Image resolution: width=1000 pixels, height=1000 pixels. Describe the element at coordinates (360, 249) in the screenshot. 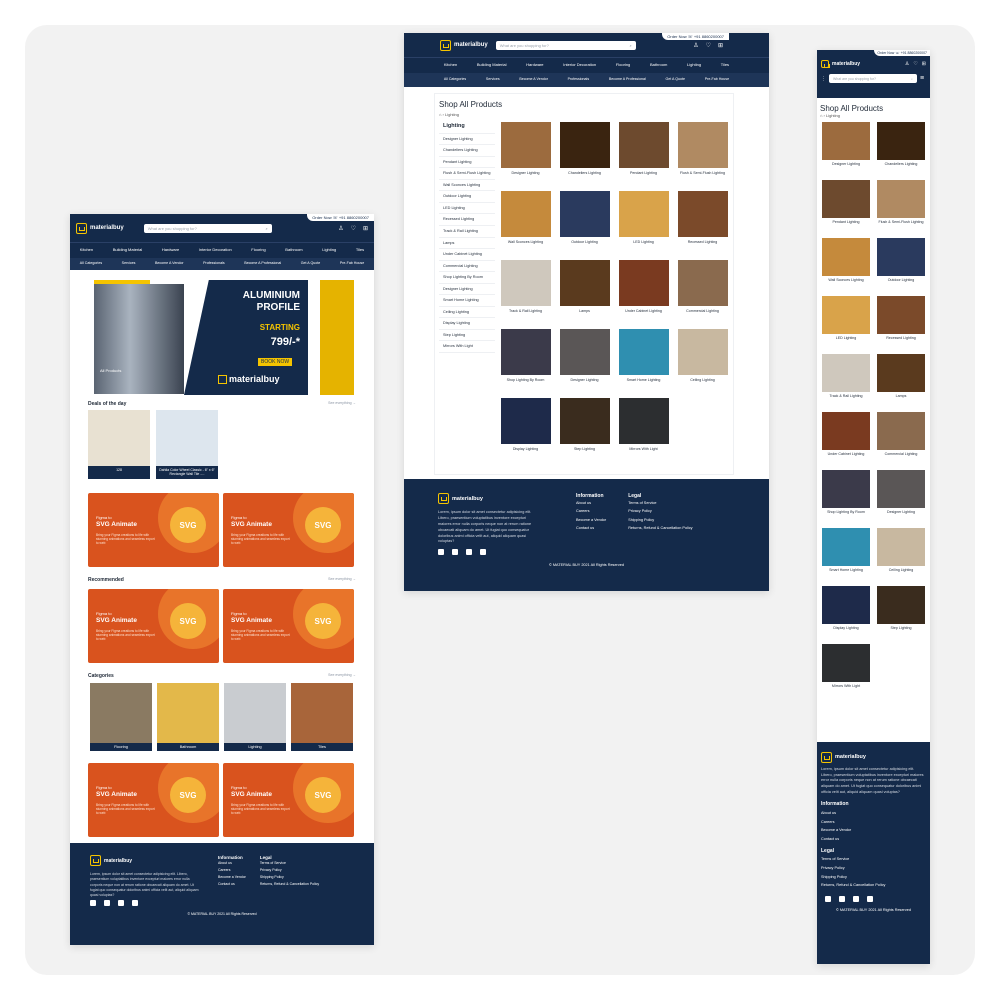

I see `nav-item-7: Tiles` at that location.